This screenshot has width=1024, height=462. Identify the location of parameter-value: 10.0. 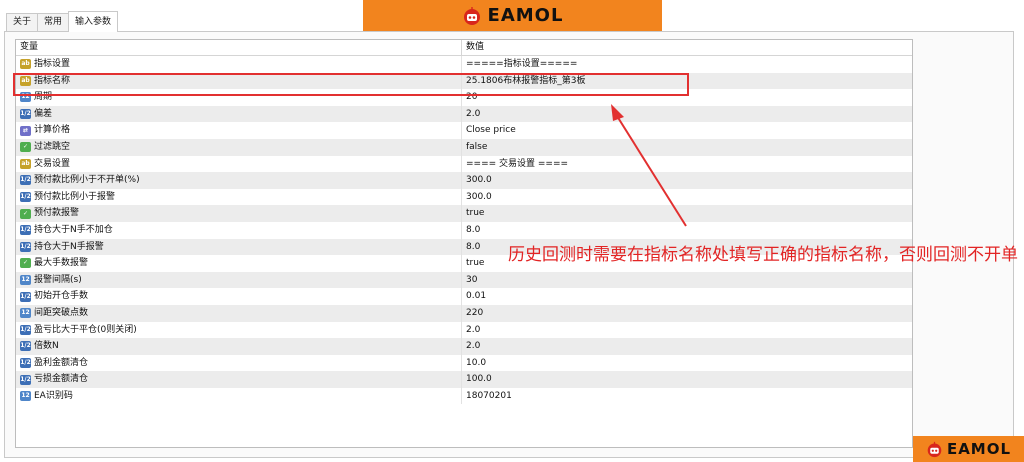
(687, 363).